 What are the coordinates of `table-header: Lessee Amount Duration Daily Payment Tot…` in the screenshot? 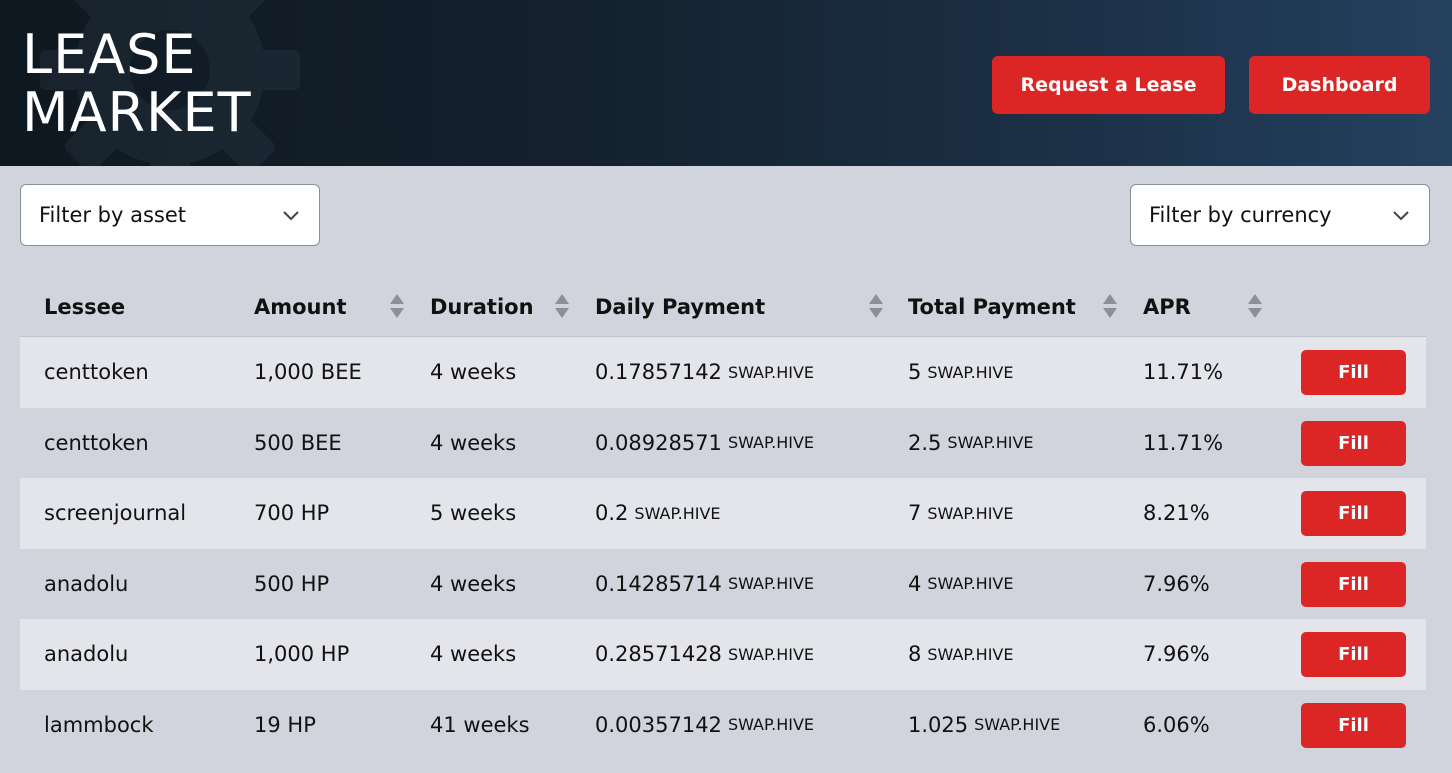 It's located at (723, 306).